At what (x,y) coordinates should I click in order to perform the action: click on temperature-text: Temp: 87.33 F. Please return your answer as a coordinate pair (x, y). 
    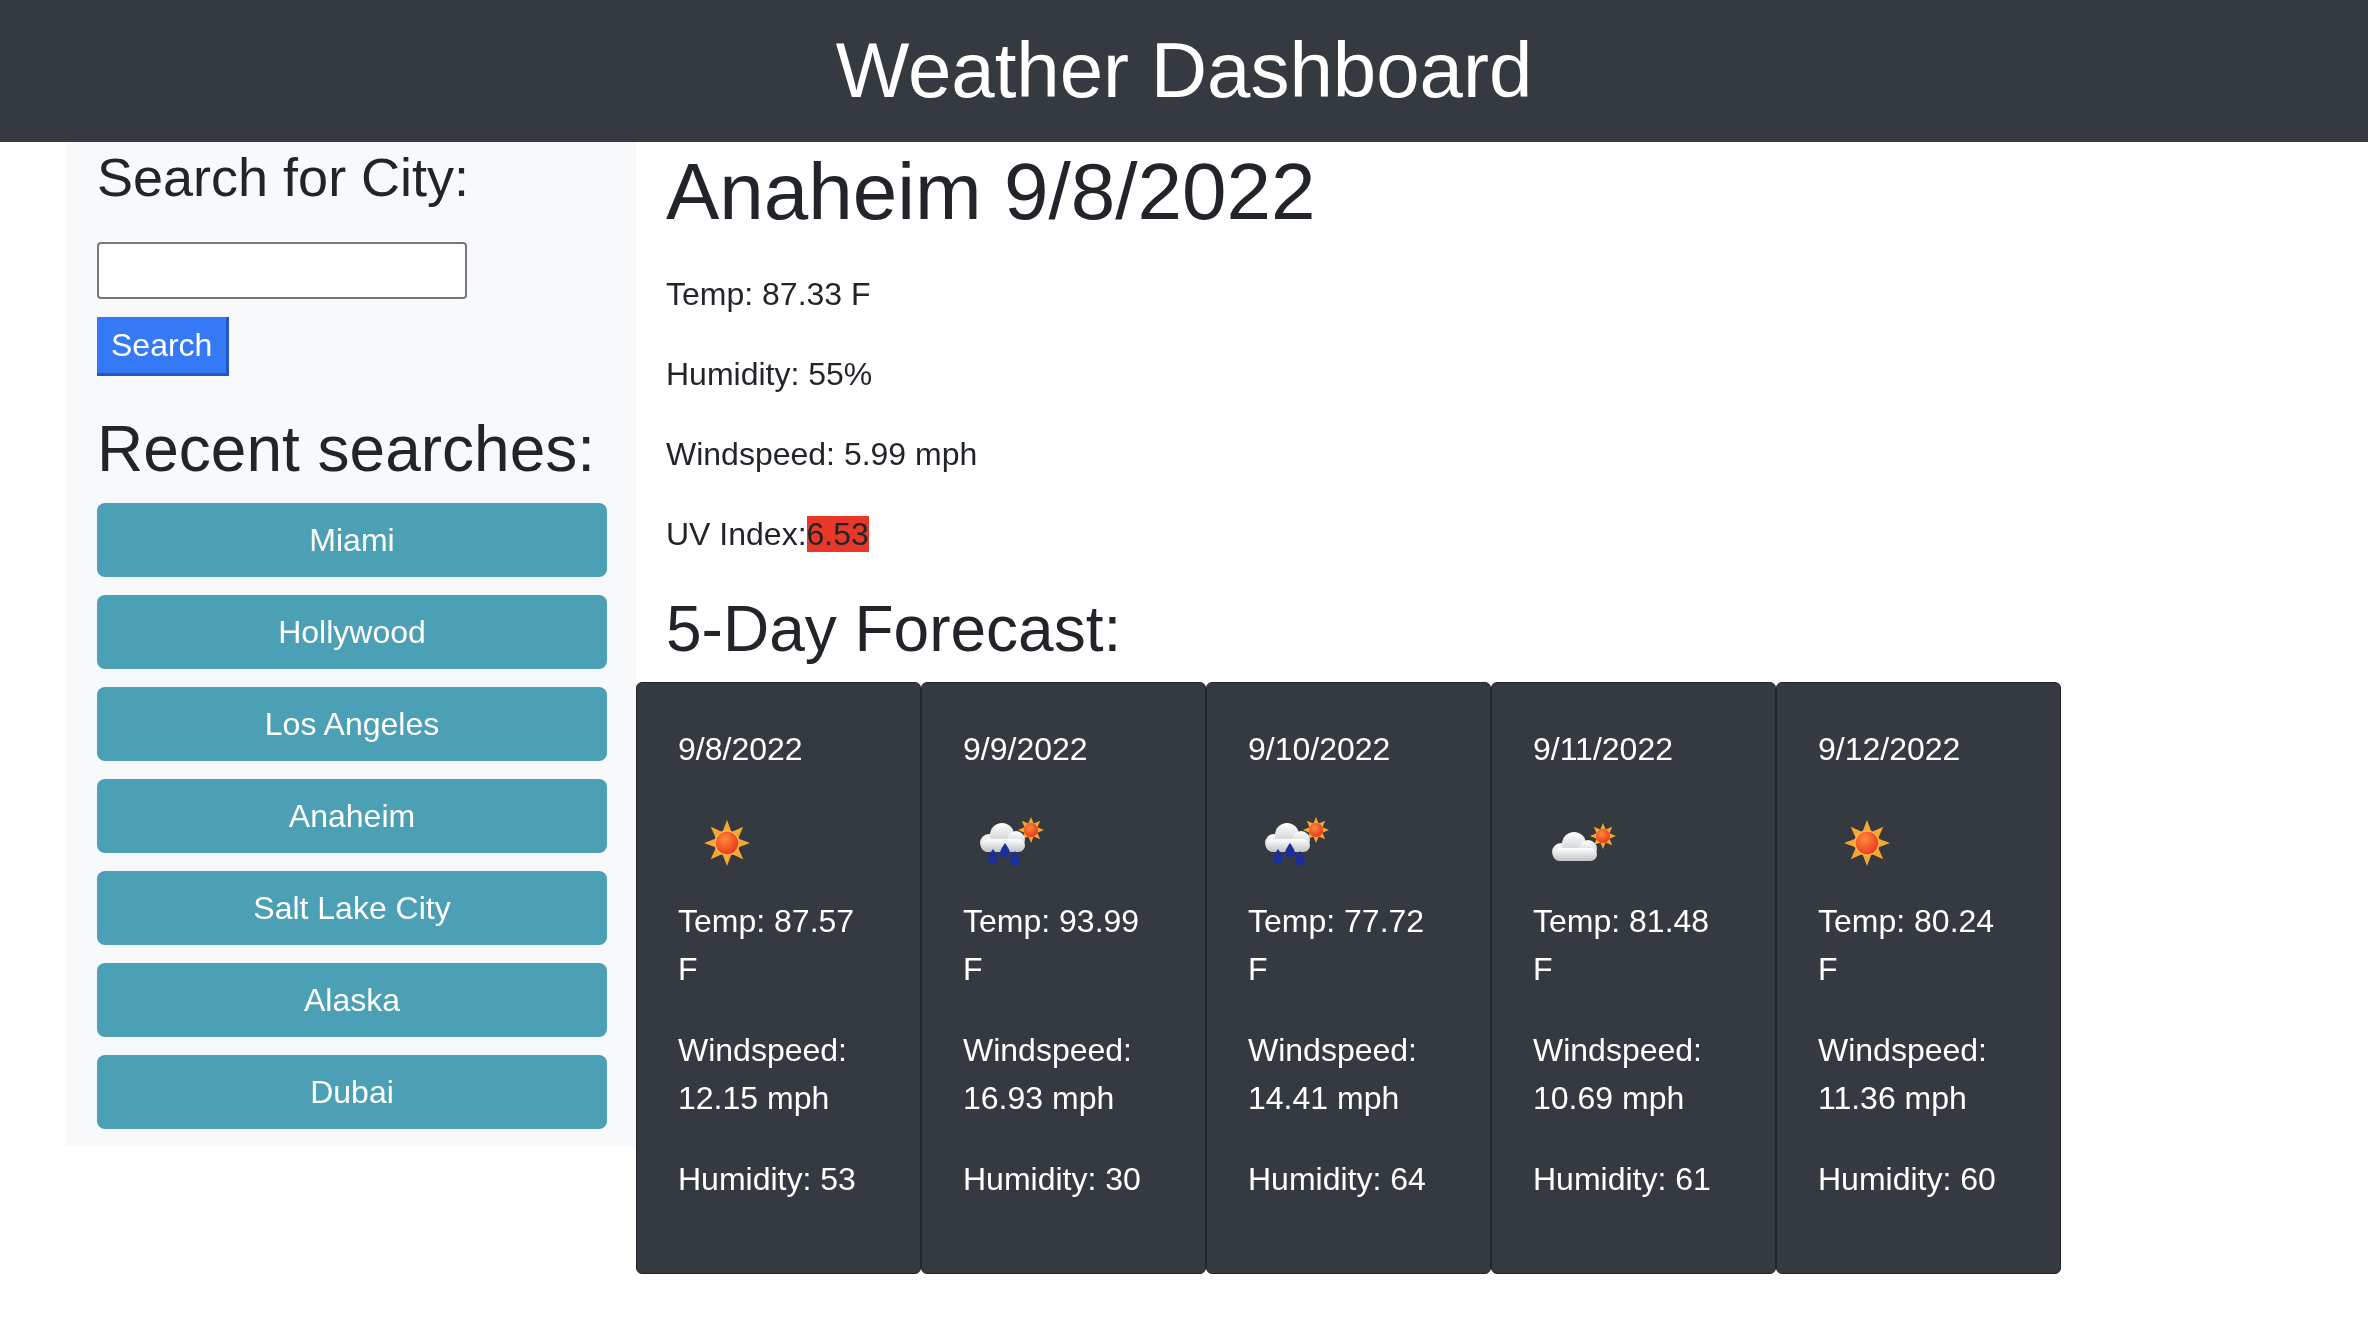
    Looking at the image, I should click on (768, 294).